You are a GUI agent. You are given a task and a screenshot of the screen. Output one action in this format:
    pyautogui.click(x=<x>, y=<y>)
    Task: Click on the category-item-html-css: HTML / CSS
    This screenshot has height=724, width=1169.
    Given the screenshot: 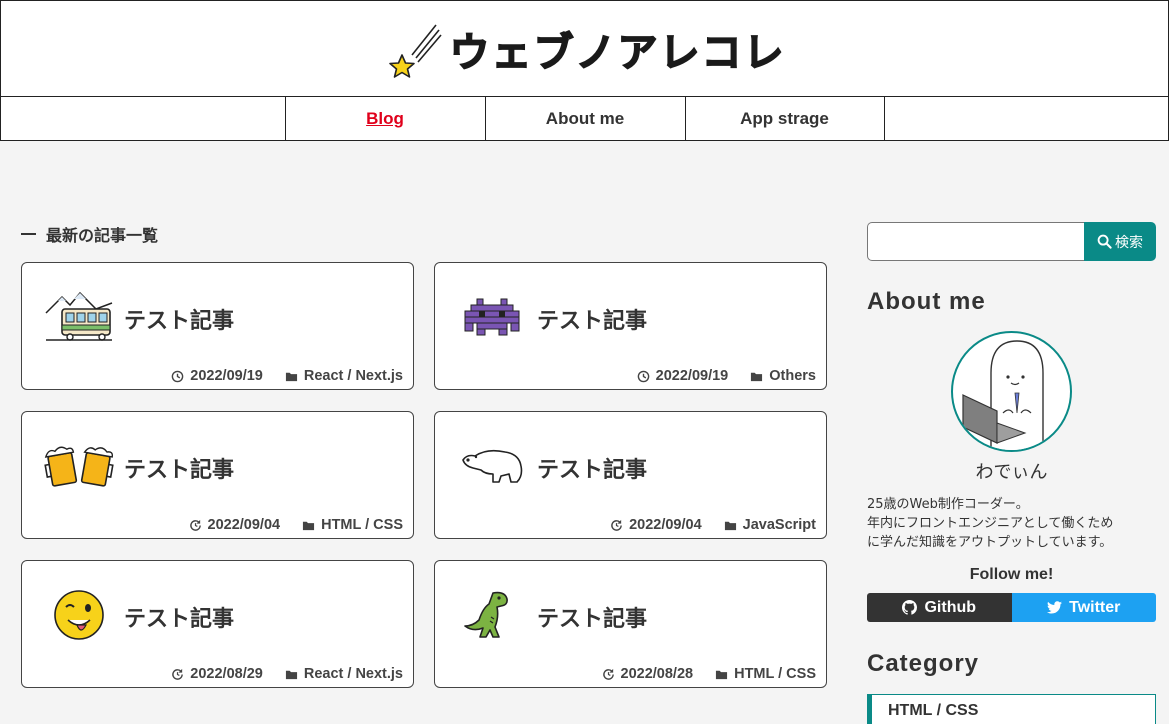 What is the action you would take?
    pyautogui.click(x=1011, y=709)
    